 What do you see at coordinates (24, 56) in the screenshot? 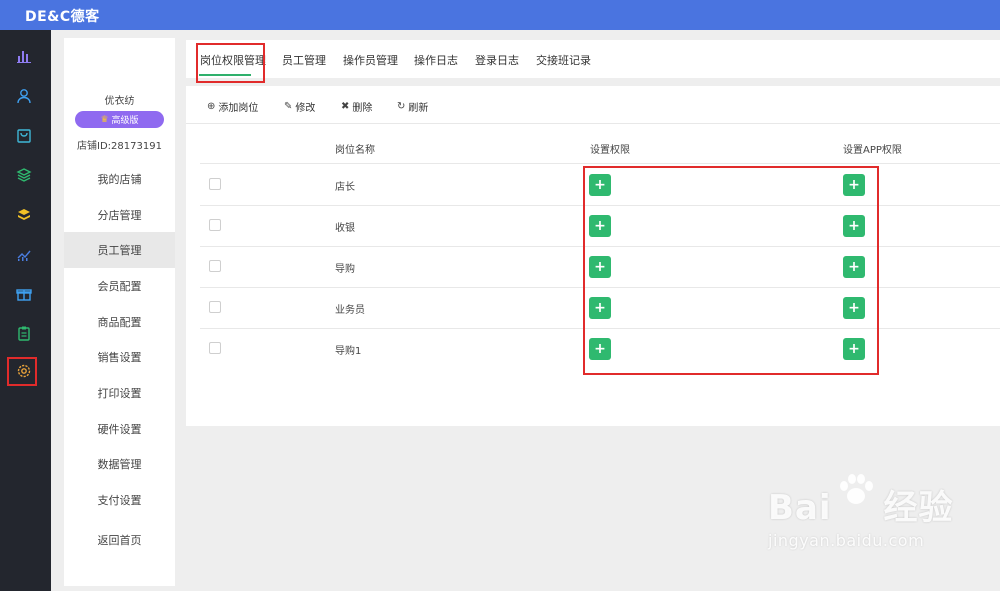
I see `bar-chart-icon` at bounding box center [24, 56].